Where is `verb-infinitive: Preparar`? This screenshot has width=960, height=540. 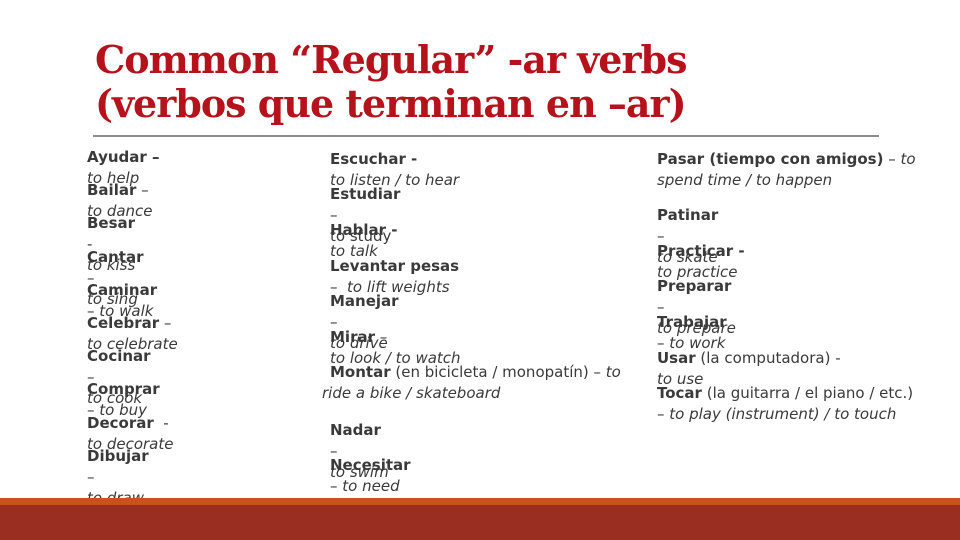 verb-infinitive: Preparar is located at coordinates (694, 286).